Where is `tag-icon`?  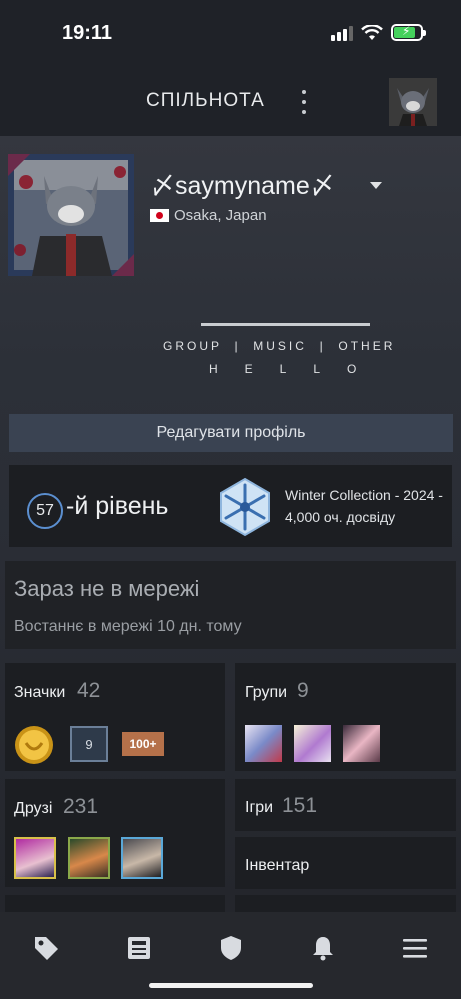
tag-icon is located at coordinates (46, 948).